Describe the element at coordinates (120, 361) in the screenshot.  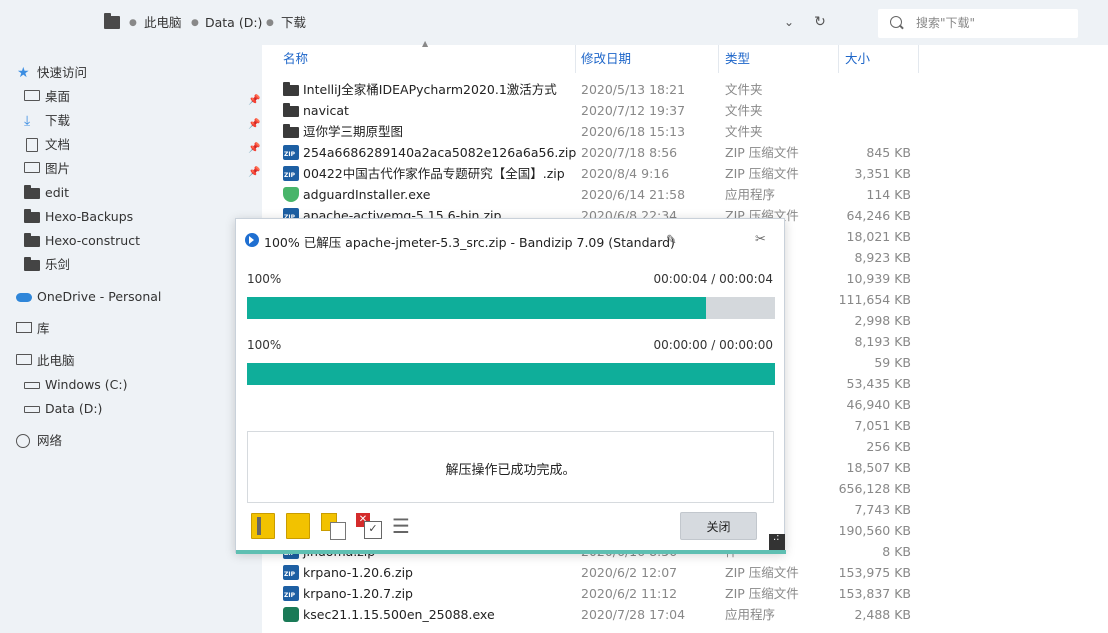
I see `sidebar-item-this-pc: 此电脑` at that location.